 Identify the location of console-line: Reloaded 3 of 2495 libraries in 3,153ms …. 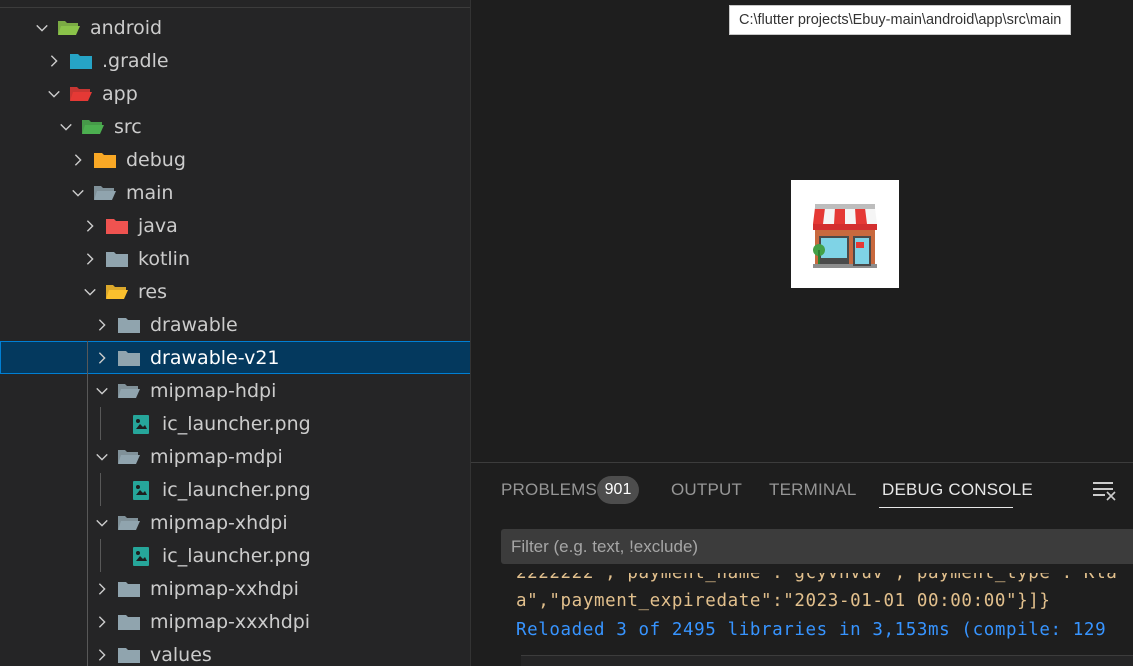
(811, 630).